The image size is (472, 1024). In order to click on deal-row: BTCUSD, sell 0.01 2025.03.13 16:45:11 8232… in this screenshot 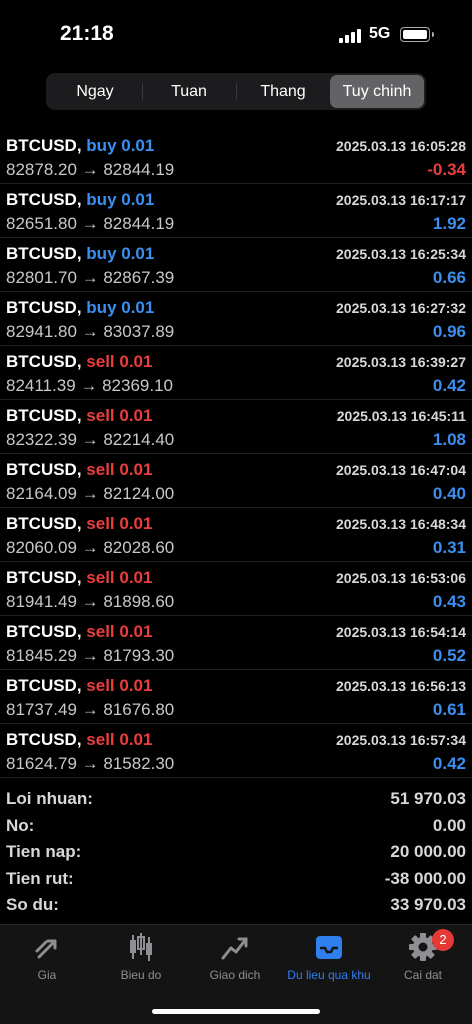, I will do `click(236, 427)`.